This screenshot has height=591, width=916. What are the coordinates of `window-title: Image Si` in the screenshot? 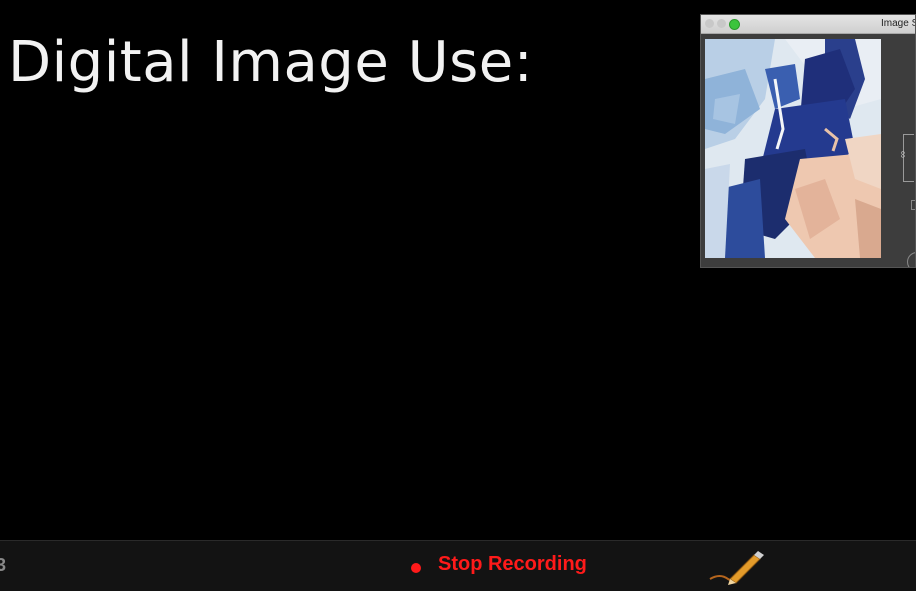 It's located at (898, 23).